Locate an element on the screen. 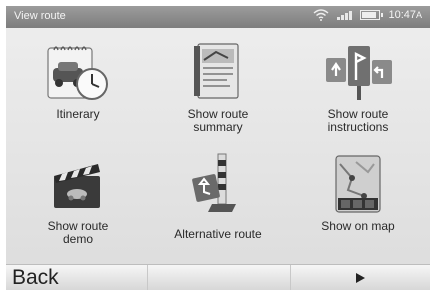 The height and width of the screenshot is (292, 436). show-on-map-button: Show on map is located at coordinates (358, 205).